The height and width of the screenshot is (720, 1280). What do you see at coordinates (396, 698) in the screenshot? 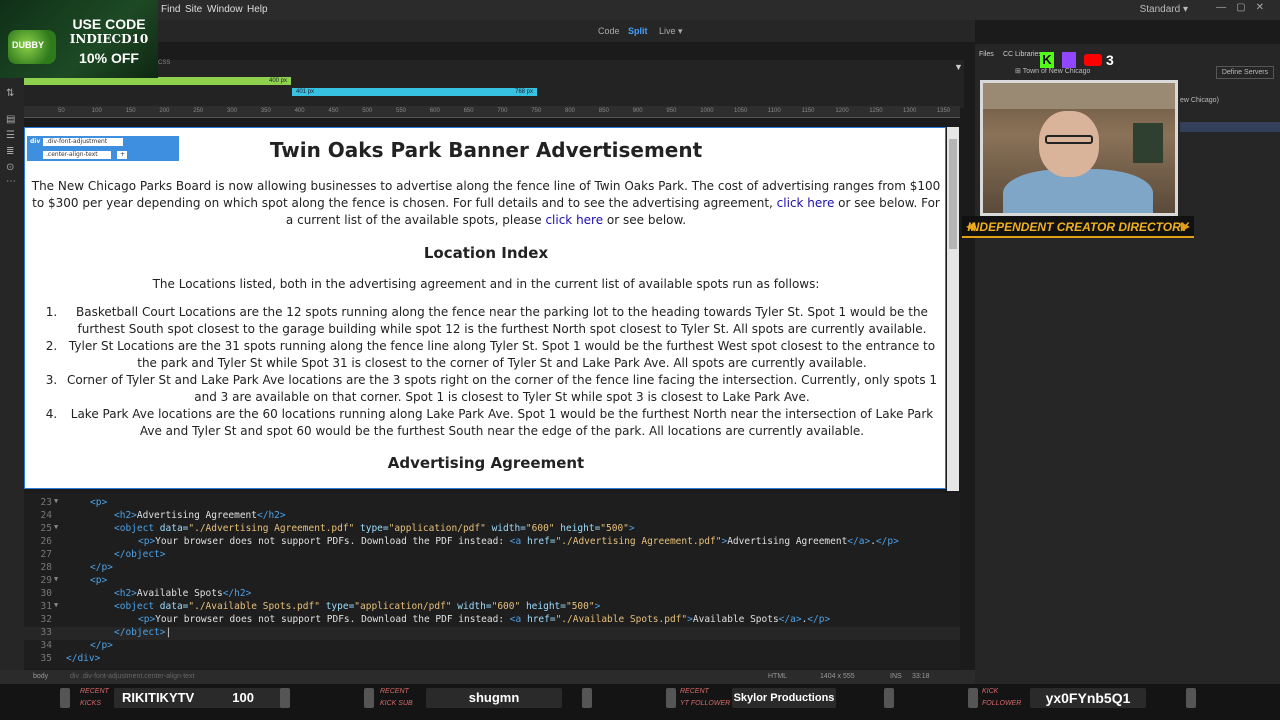
I see `alert-tag: RECENT KICK SUB` at bounding box center [396, 698].